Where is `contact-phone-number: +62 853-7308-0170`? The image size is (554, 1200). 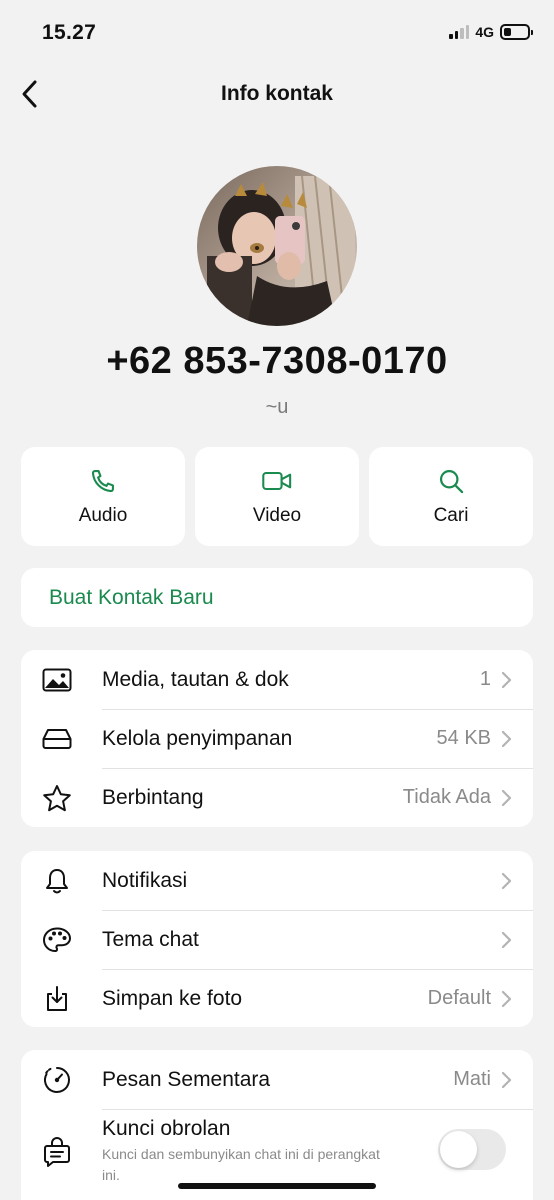
contact-phone-number: +62 853-7308-0170 is located at coordinates (277, 361).